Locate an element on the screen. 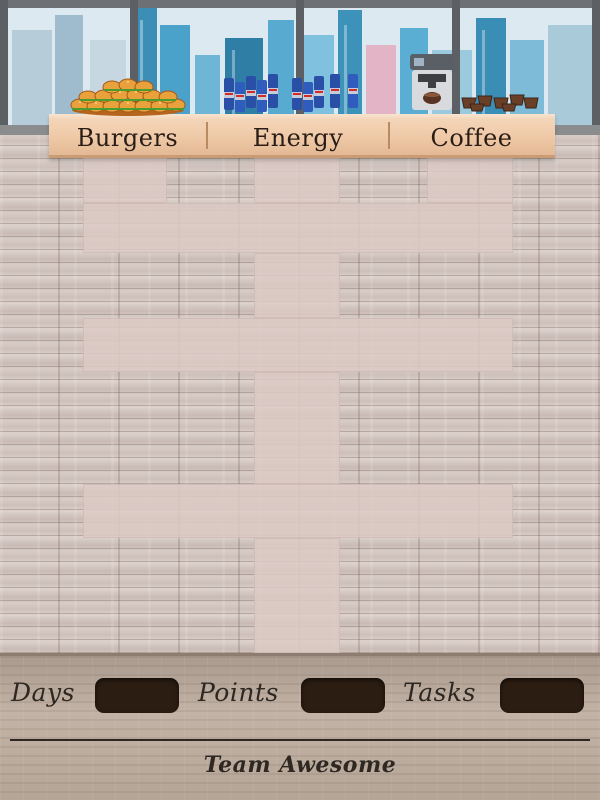  counter-label-coffee: Coffee is located at coordinates (471, 137).